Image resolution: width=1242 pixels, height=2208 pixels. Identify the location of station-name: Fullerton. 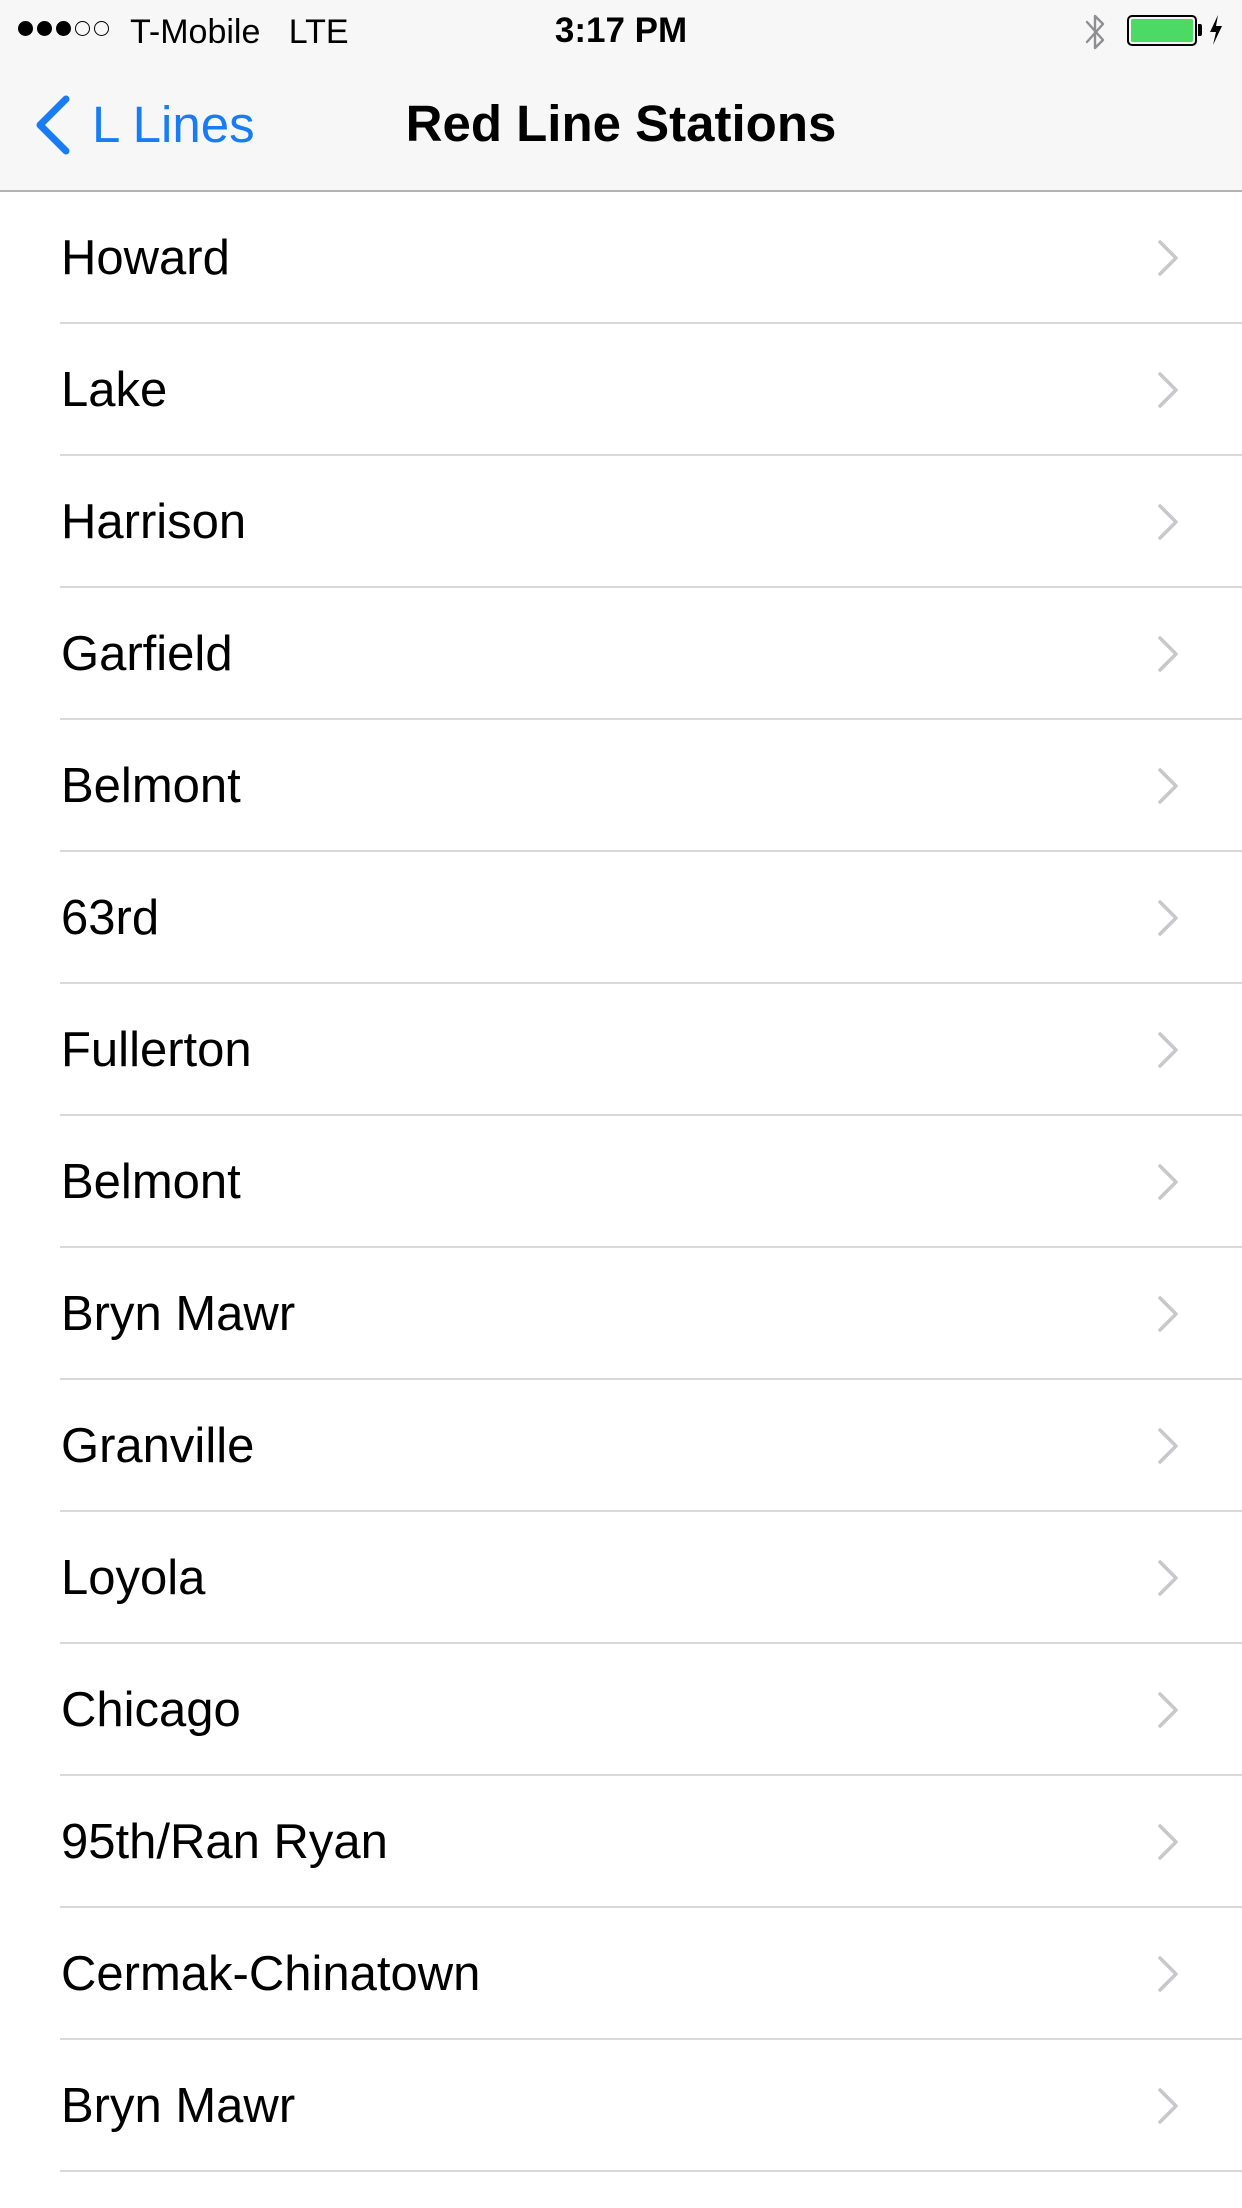
(156, 1050).